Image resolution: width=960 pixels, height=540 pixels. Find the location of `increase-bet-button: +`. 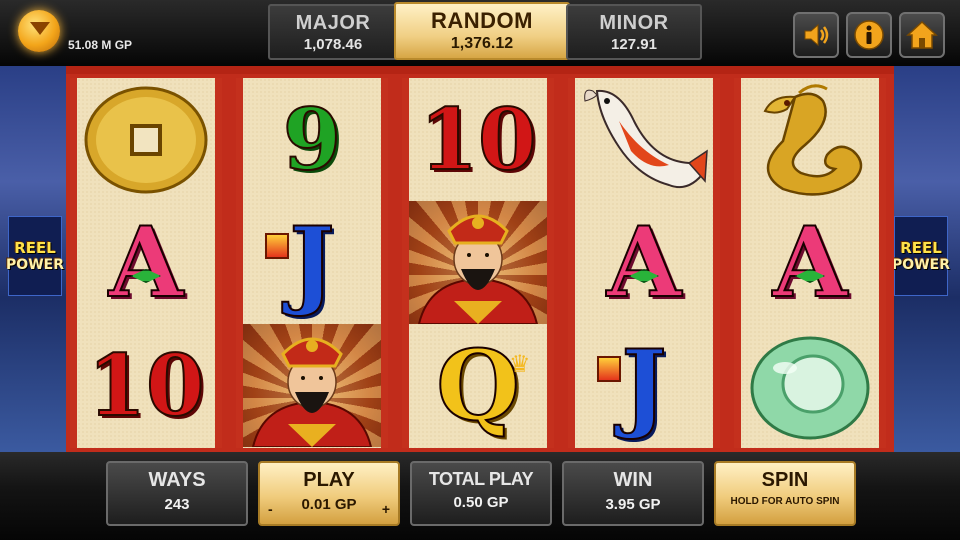

increase-bet-button: + is located at coordinates (386, 509).